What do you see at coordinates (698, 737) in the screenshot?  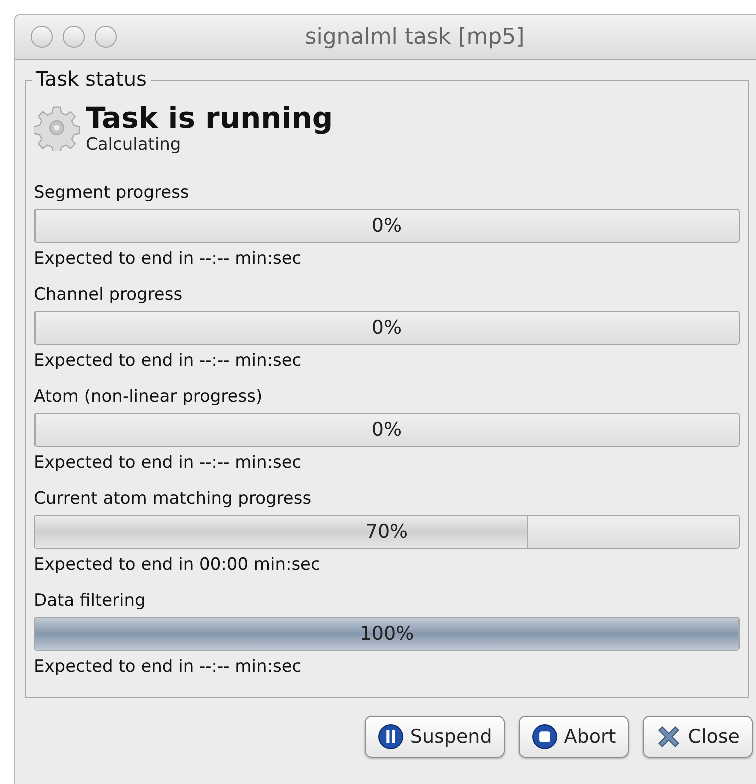 I see `dialog-button: Close` at bounding box center [698, 737].